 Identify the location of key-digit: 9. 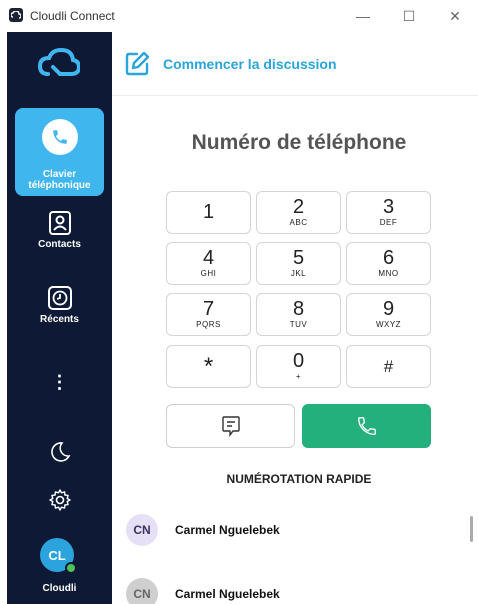
(388, 309).